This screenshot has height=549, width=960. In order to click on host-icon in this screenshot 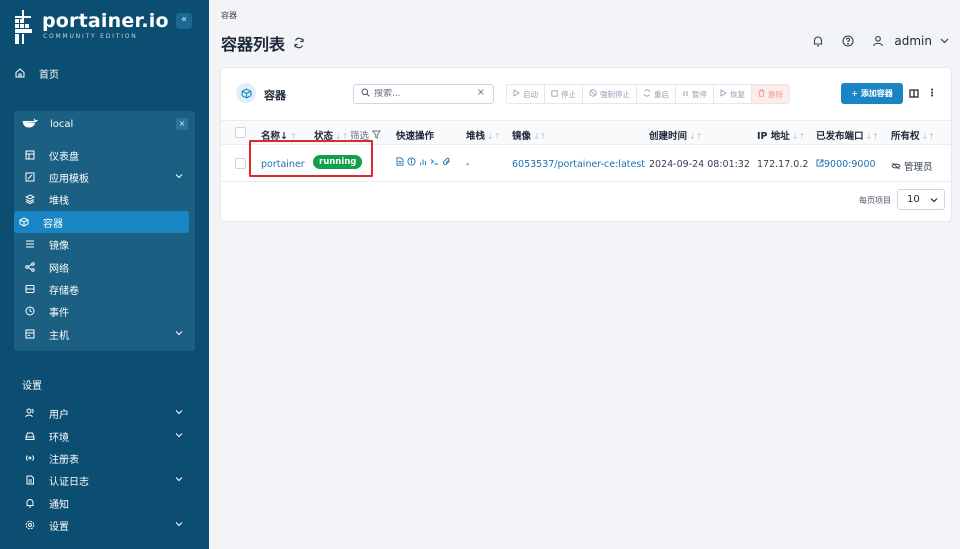, I will do `click(30, 334)`.